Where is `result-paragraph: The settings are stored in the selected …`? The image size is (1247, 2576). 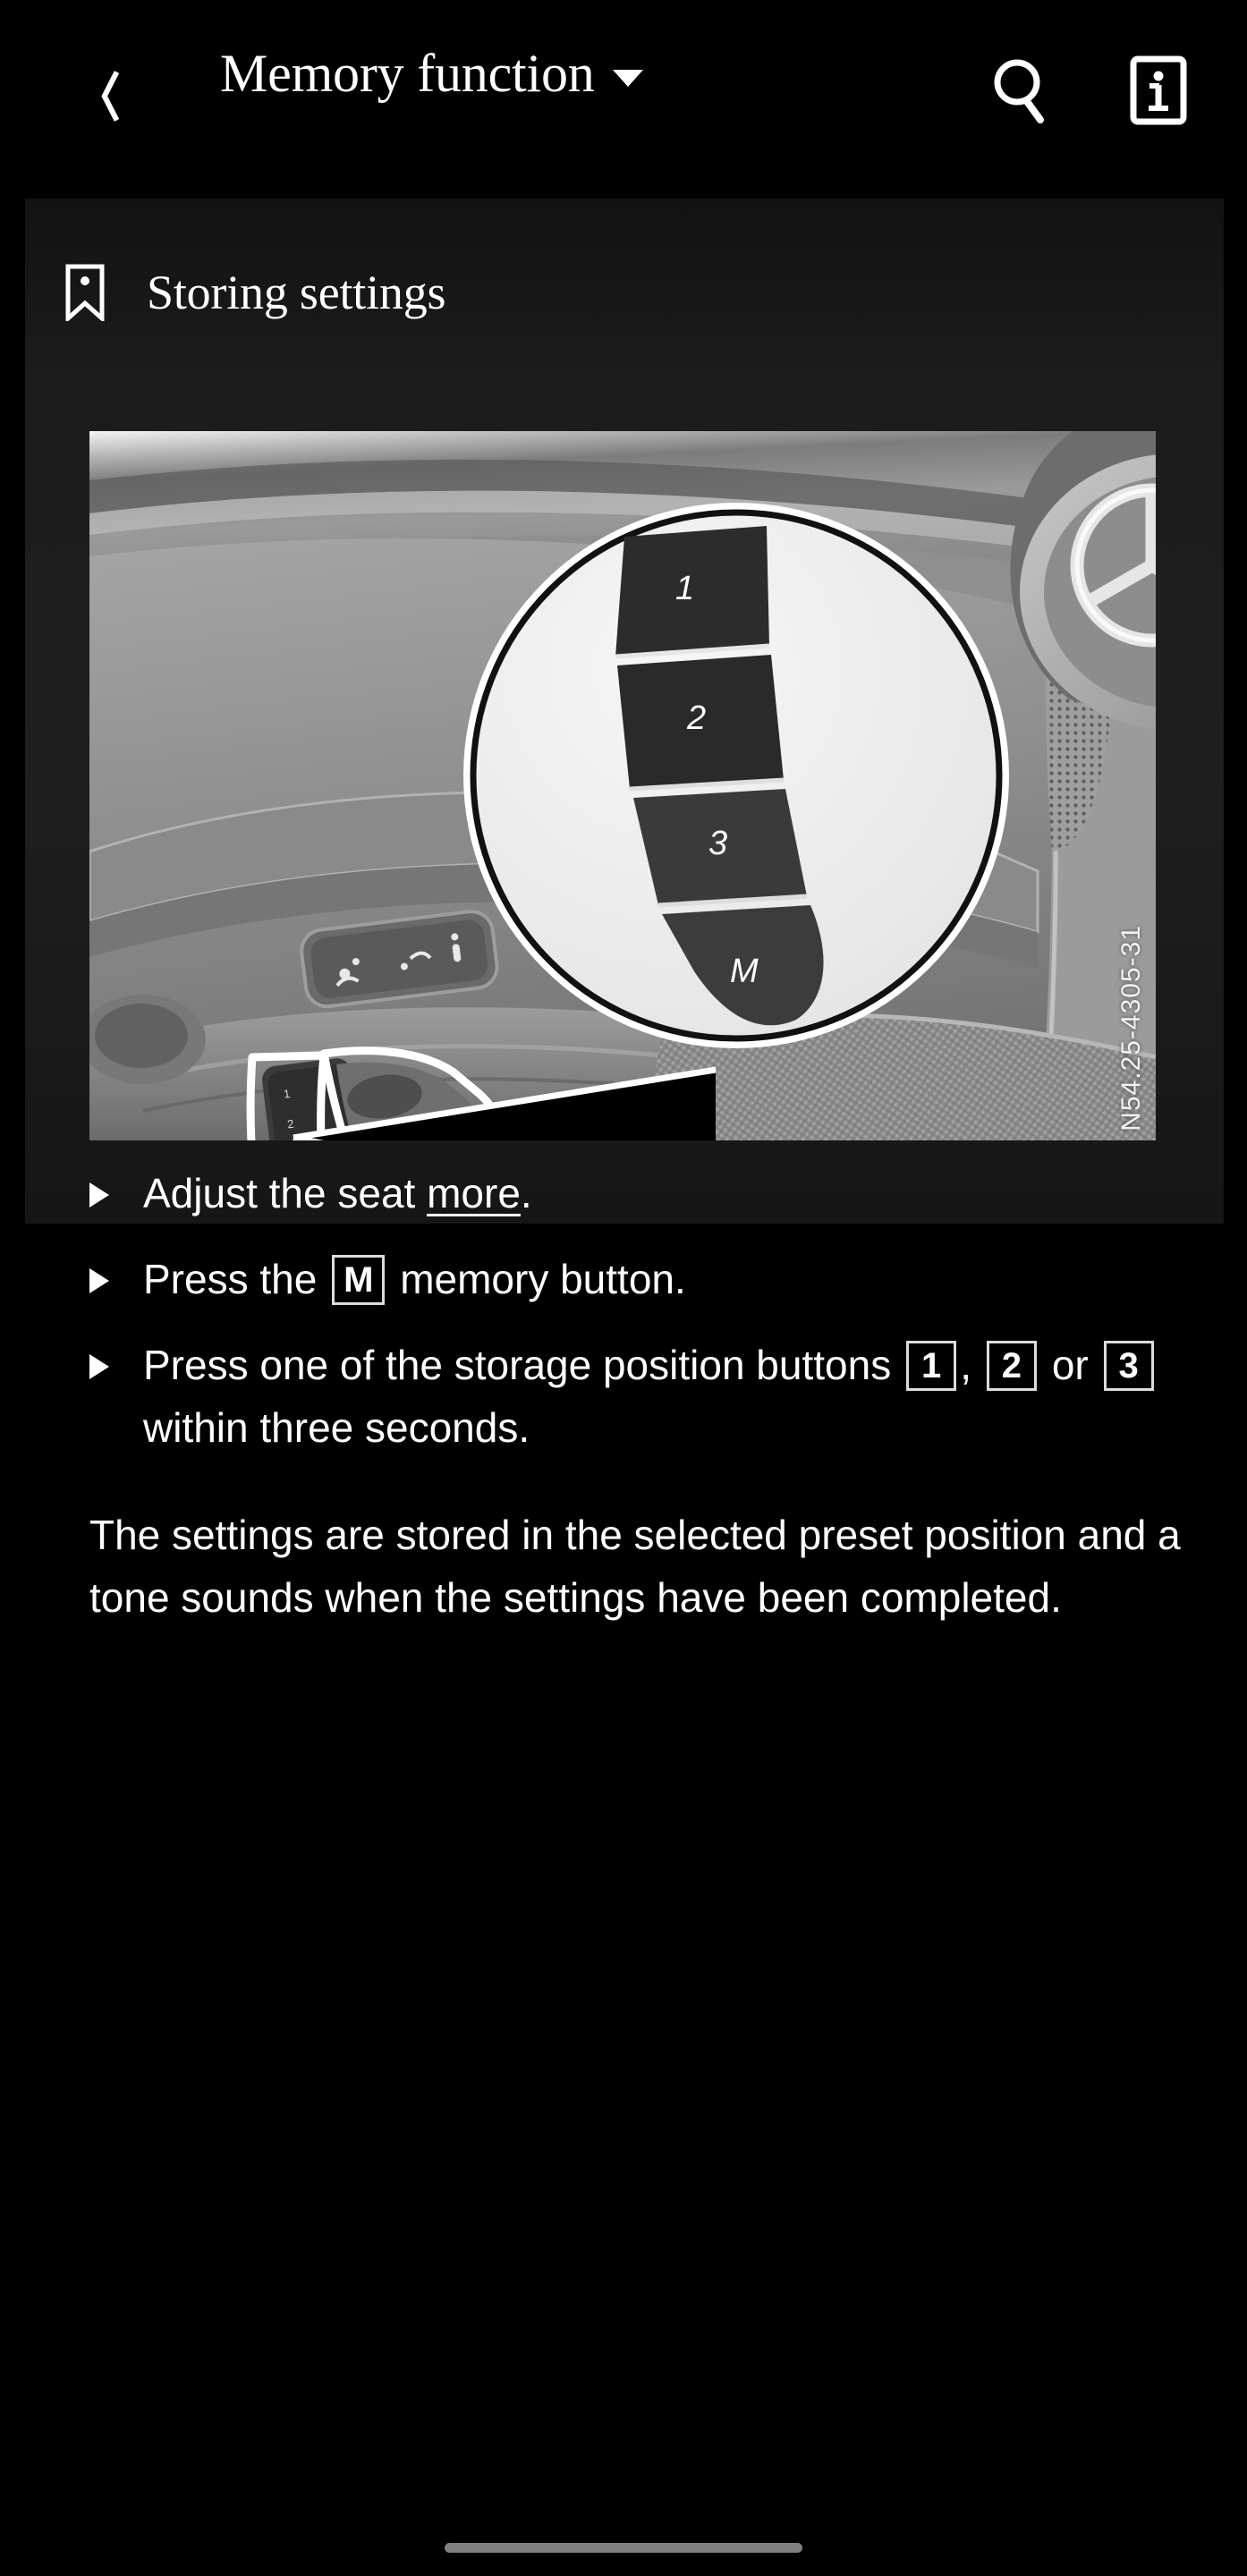
result-paragraph: The settings are stored in the selected … is located at coordinates (635, 1566).